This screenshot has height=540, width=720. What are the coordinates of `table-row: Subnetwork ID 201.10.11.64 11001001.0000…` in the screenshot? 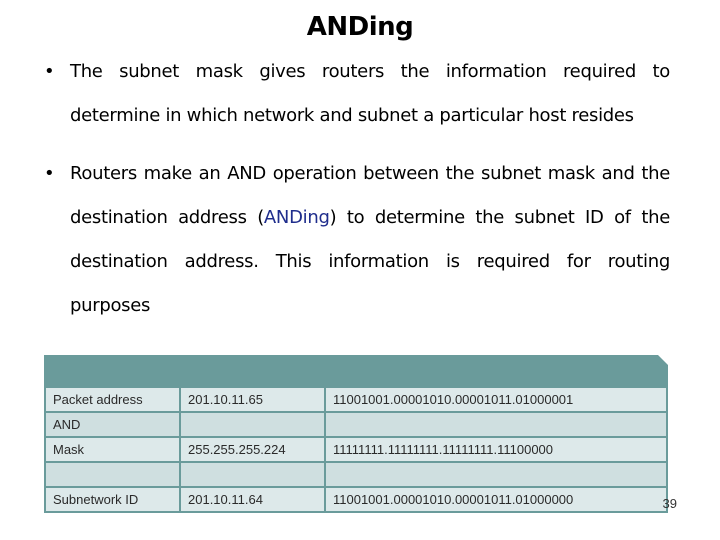 It's located at (356, 499).